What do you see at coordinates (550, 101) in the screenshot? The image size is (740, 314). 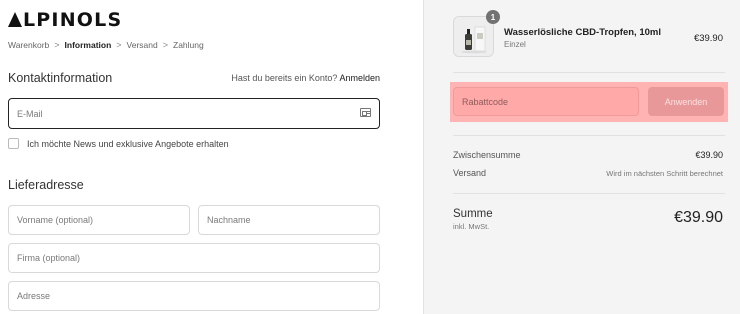 I see `discount-code-input` at bounding box center [550, 101].